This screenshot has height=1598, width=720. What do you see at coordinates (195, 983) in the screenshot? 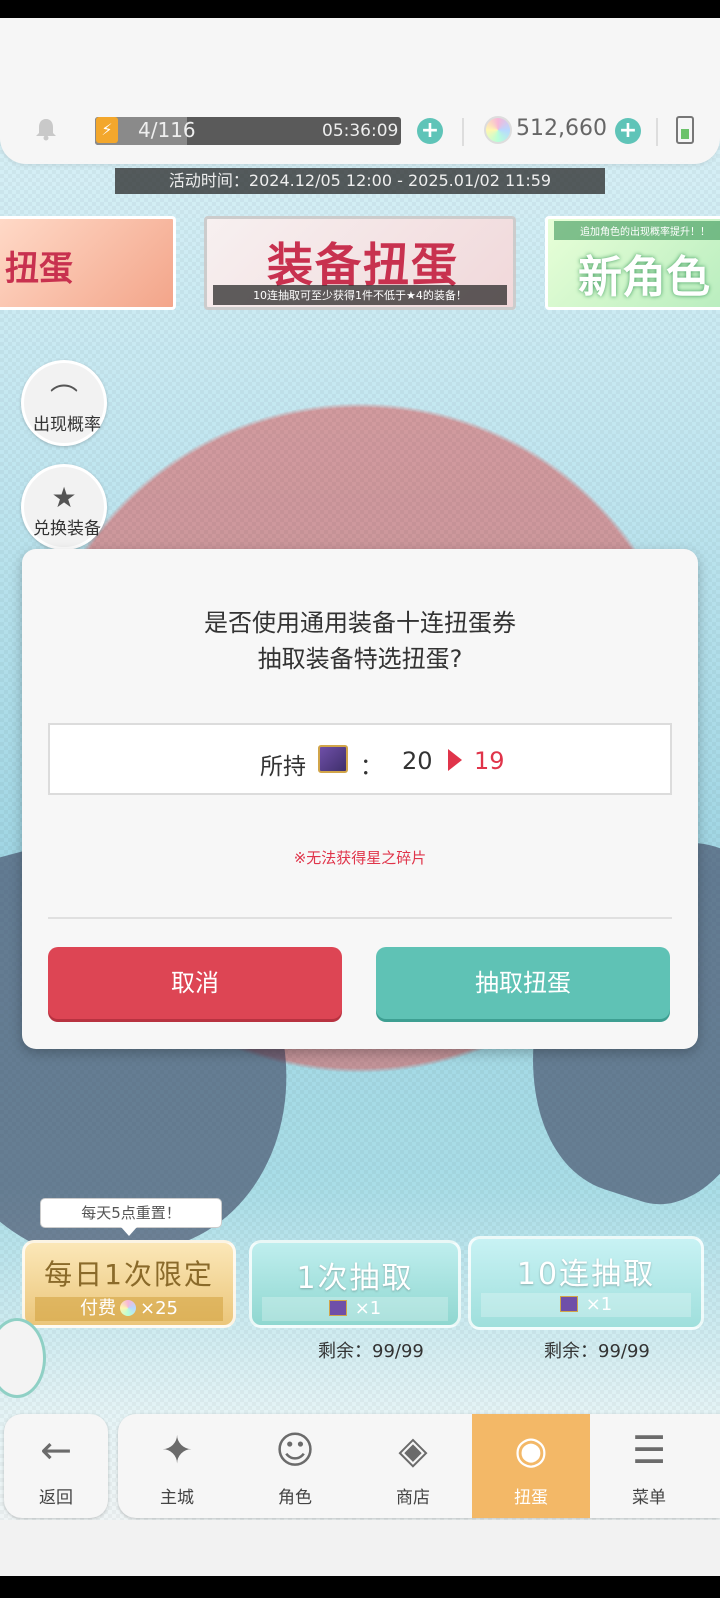
I see `cancel-button: 取消` at bounding box center [195, 983].